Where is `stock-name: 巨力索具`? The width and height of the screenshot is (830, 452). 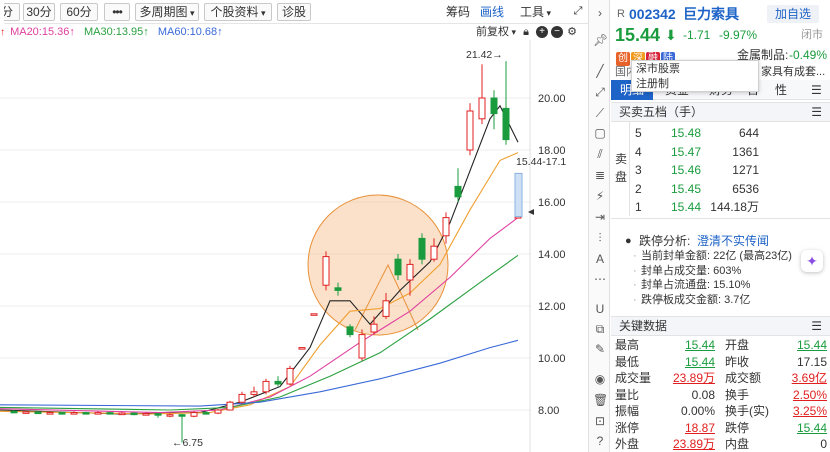
stock-name: 巨力索具 is located at coordinates (711, 14).